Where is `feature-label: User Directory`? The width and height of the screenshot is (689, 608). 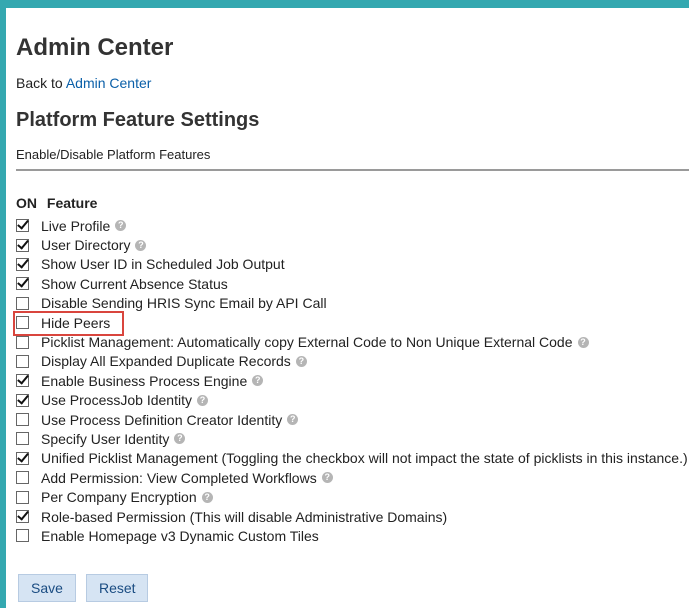
feature-label: User Directory is located at coordinates (86, 245).